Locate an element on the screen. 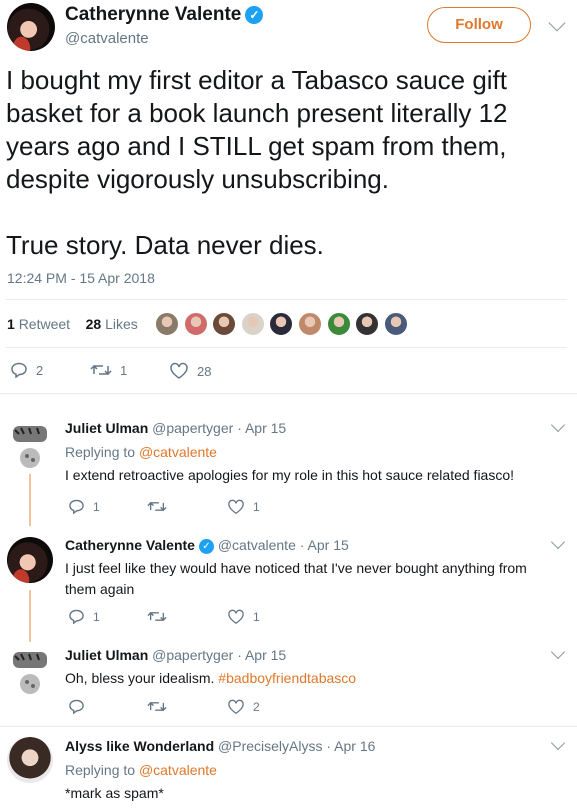 This screenshot has width=577, height=809. reply-text: *mark as spam* is located at coordinates (114, 793).